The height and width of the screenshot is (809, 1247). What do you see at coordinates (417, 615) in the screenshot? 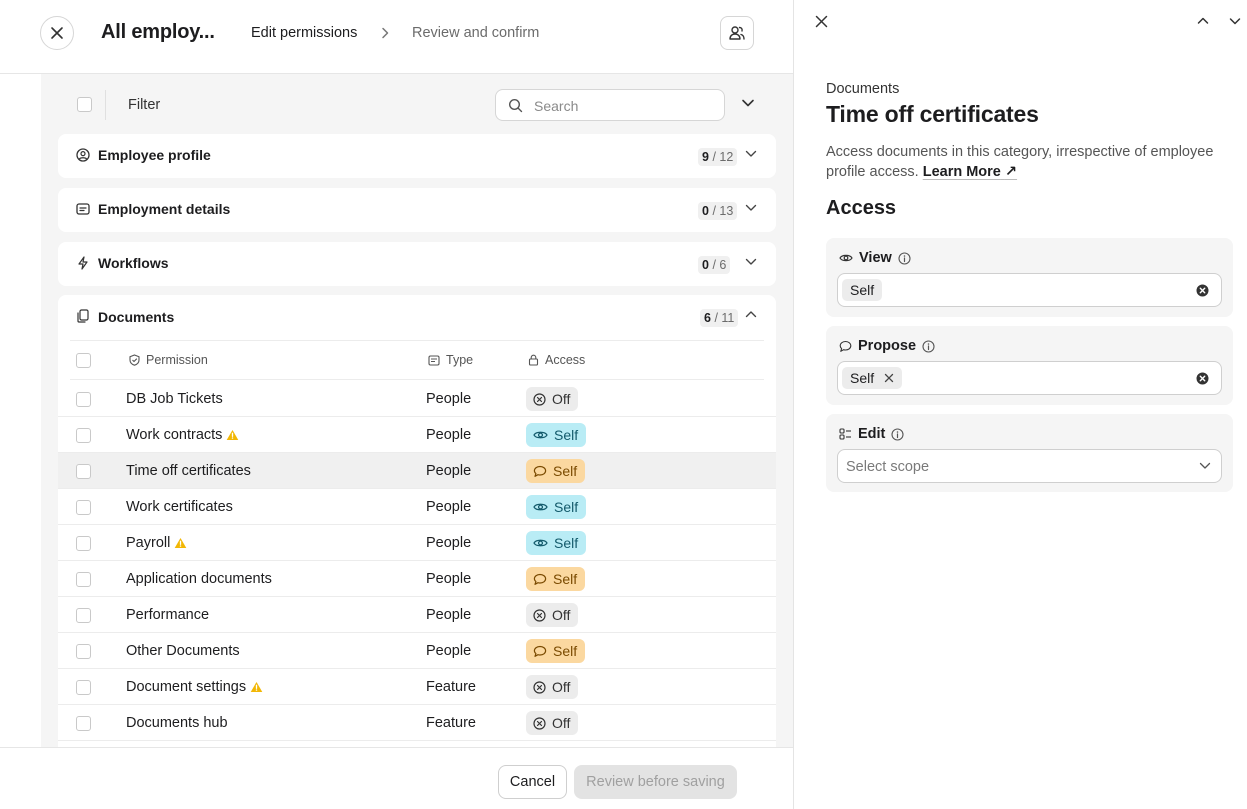
I see `table-row: Performance People Off` at bounding box center [417, 615].